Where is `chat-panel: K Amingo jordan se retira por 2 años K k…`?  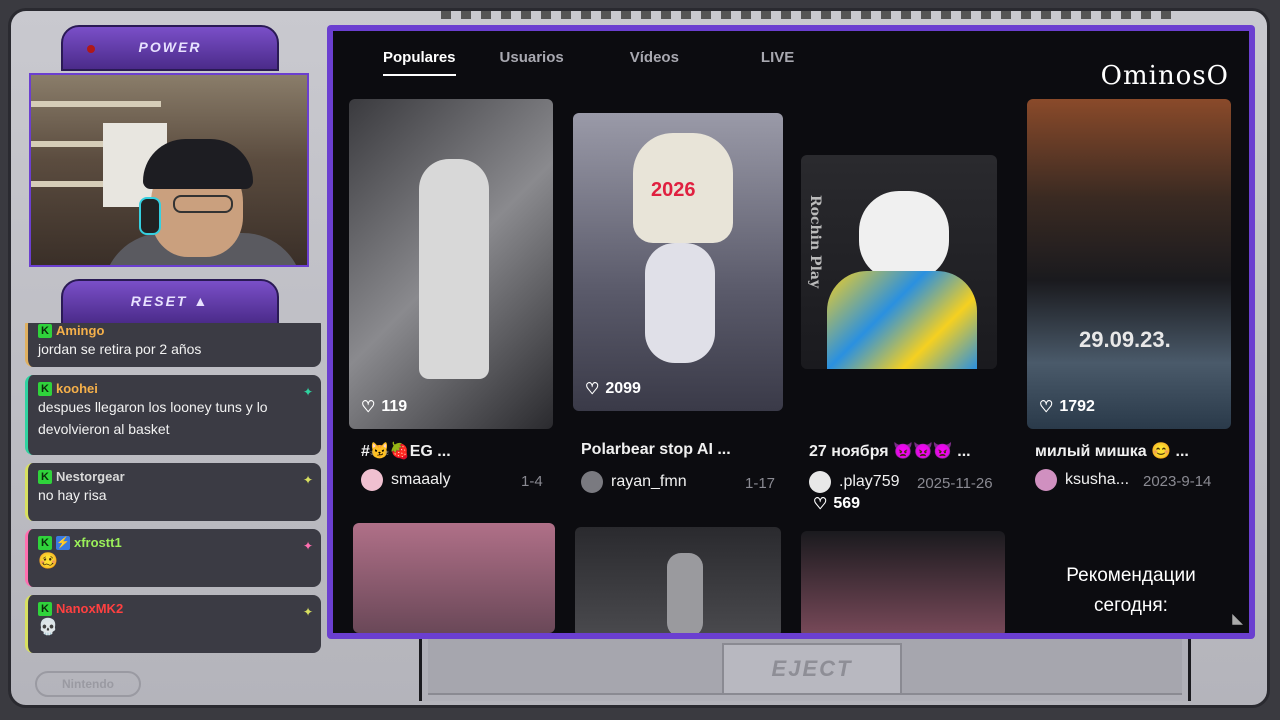 chat-panel: K Amingo jordan se retira por 2 años K k… is located at coordinates (173, 493).